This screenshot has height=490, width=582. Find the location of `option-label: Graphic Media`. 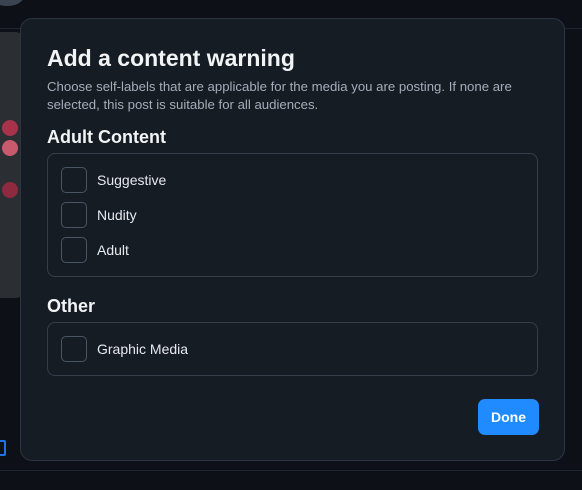

option-label: Graphic Media is located at coordinates (143, 349).